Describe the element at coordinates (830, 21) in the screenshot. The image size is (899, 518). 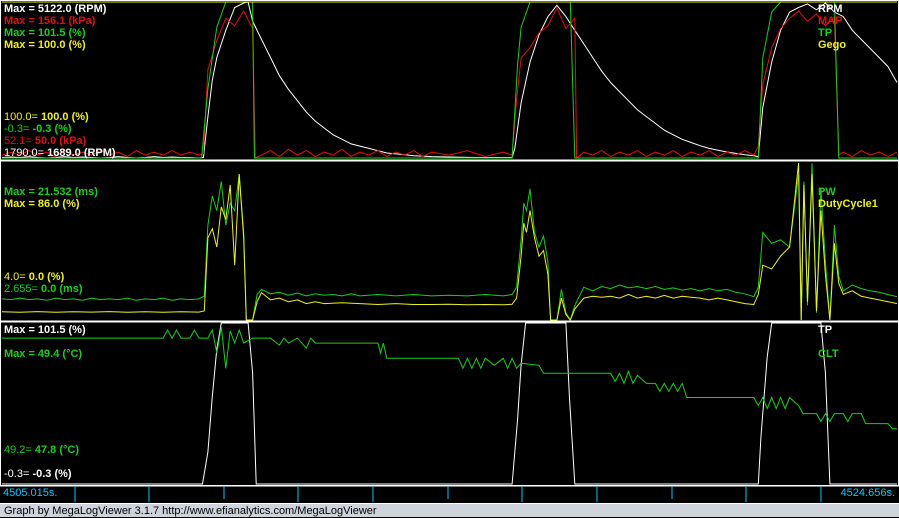
I see `series-name-map: MAP` at that location.